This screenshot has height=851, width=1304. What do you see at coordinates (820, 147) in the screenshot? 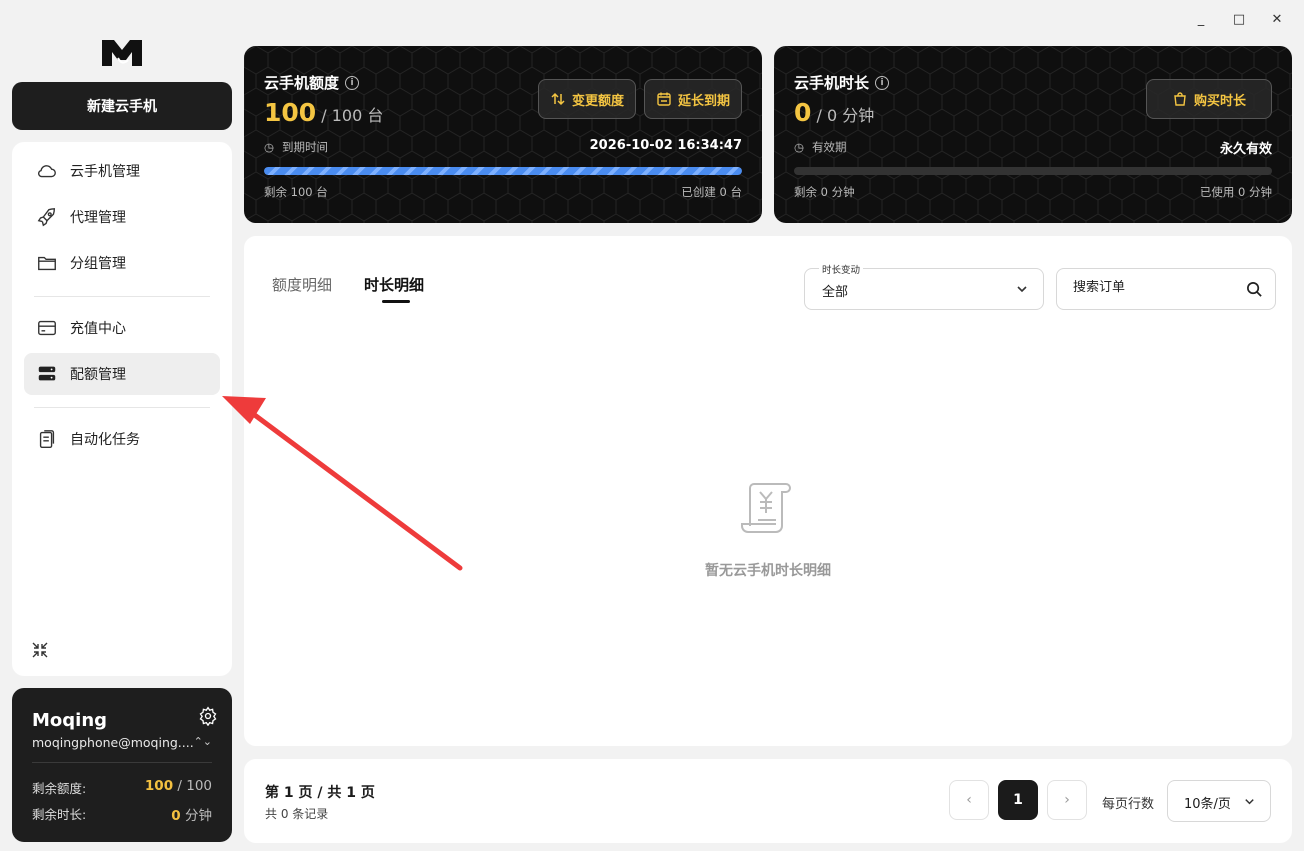
I see `valid-label: ◷ 有效期` at bounding box center [820, 147].